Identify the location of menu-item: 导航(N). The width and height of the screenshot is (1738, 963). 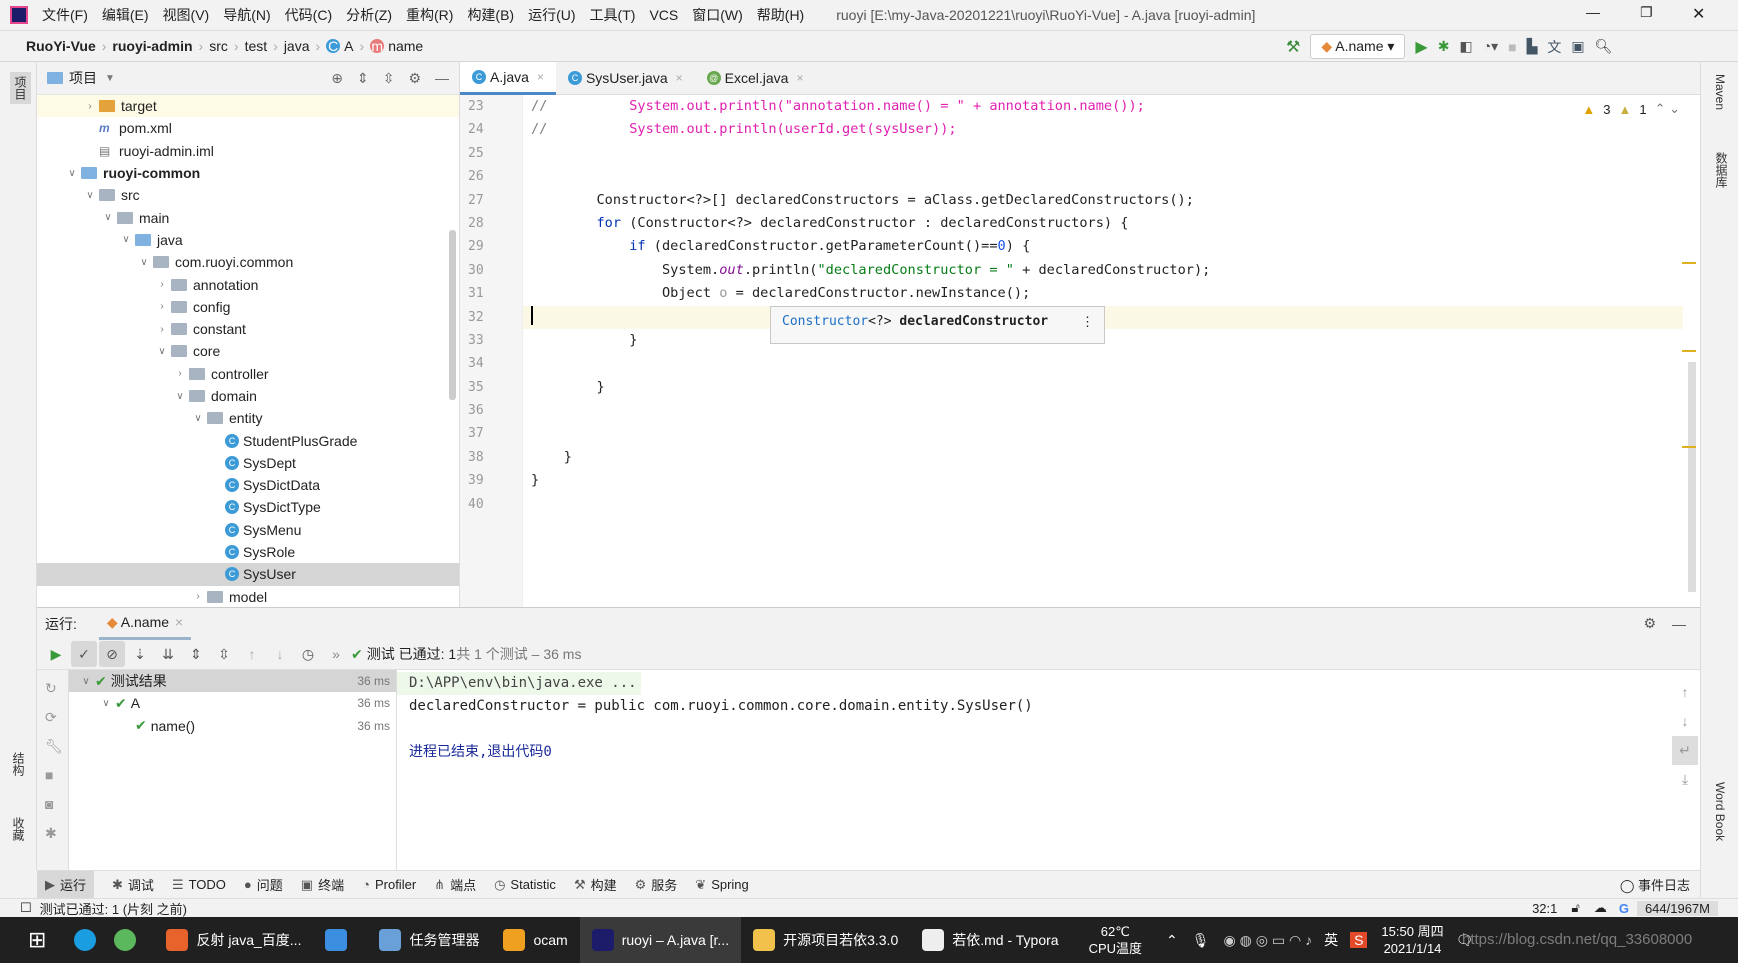
(246, 15).